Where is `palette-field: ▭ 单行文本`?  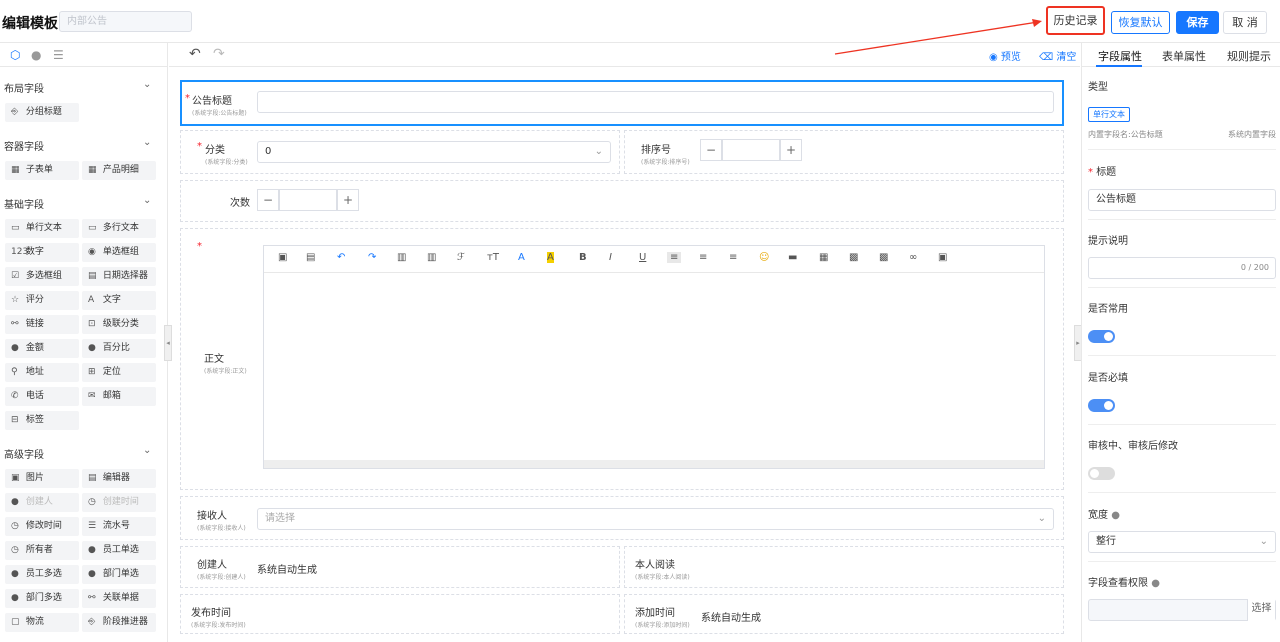 palette-field: ▭ 单行文本 is located at coordinates (42, 228).